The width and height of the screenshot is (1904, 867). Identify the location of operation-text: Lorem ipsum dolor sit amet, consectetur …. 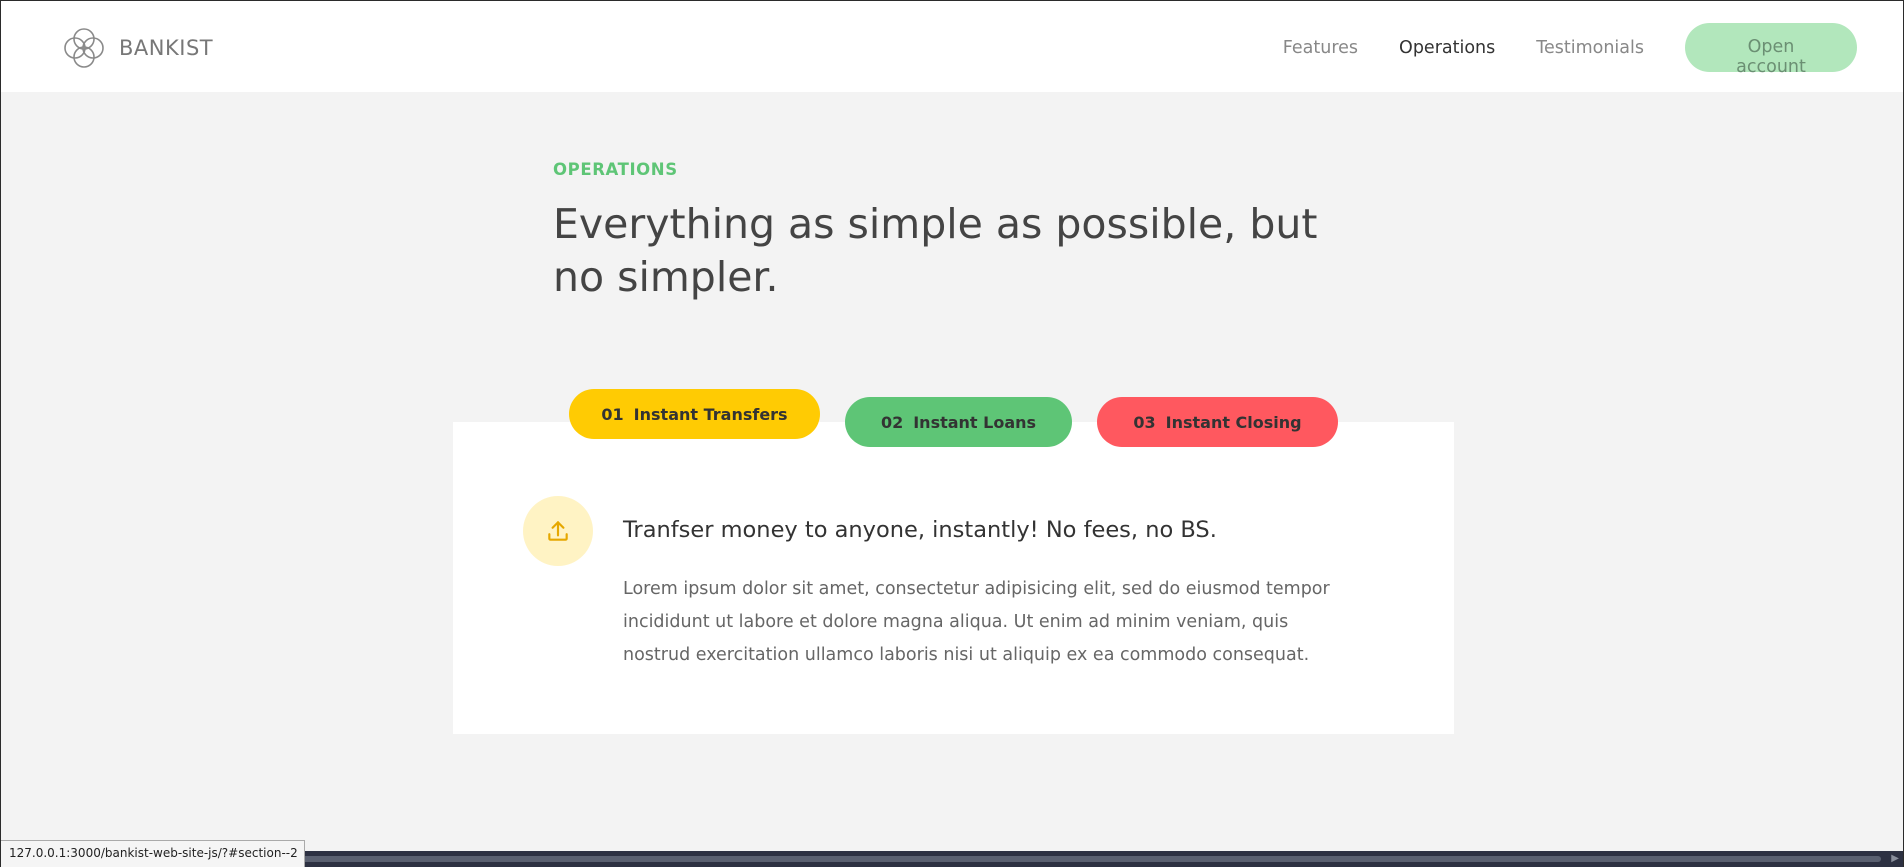
(976, 622).